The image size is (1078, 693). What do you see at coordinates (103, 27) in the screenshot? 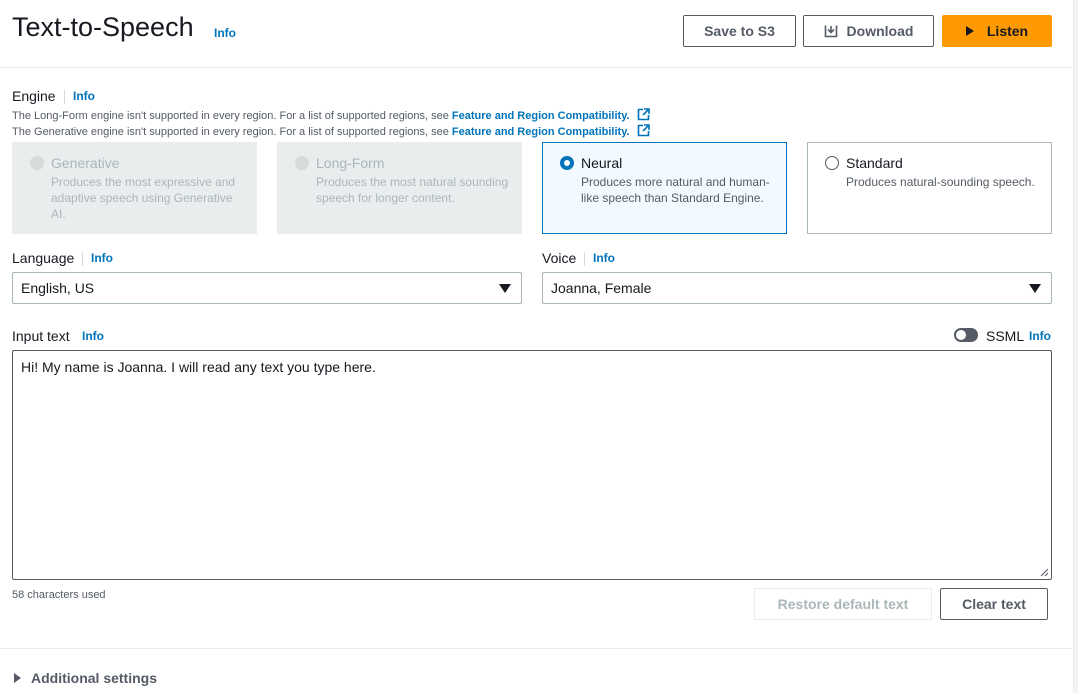
I see `page-title: Text-to-Speech` at bounding box center [103, 27].